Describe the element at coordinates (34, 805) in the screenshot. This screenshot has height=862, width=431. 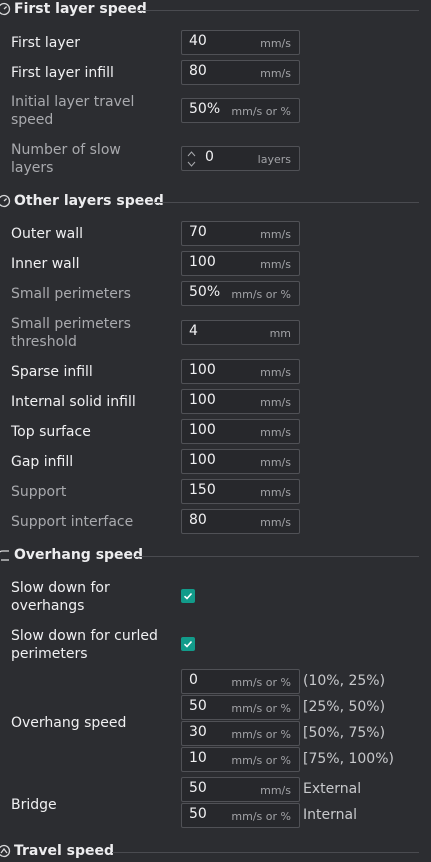
I see `label-bridge: Bridge` at that location.